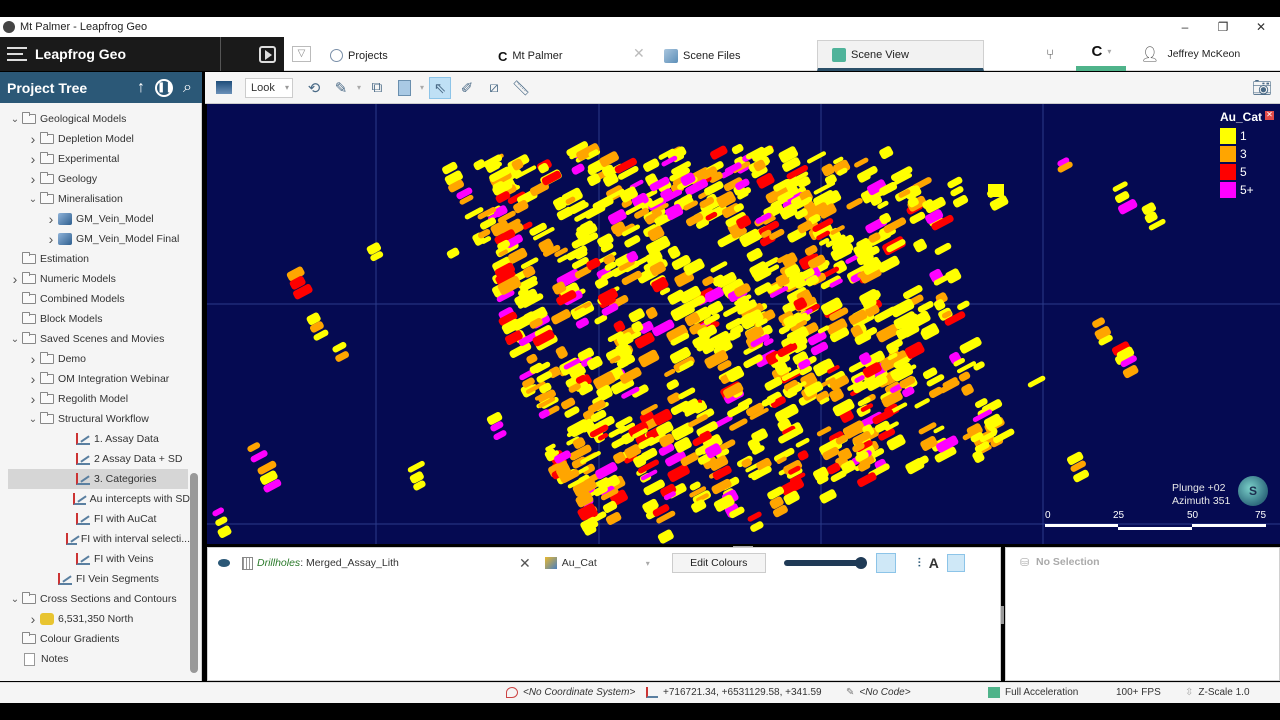  What do you see at coordinates (95, 599) in the screenshot?
I see `tree-item: ⌄ Cross Sections and Contours` at bounding box center [95, 599].